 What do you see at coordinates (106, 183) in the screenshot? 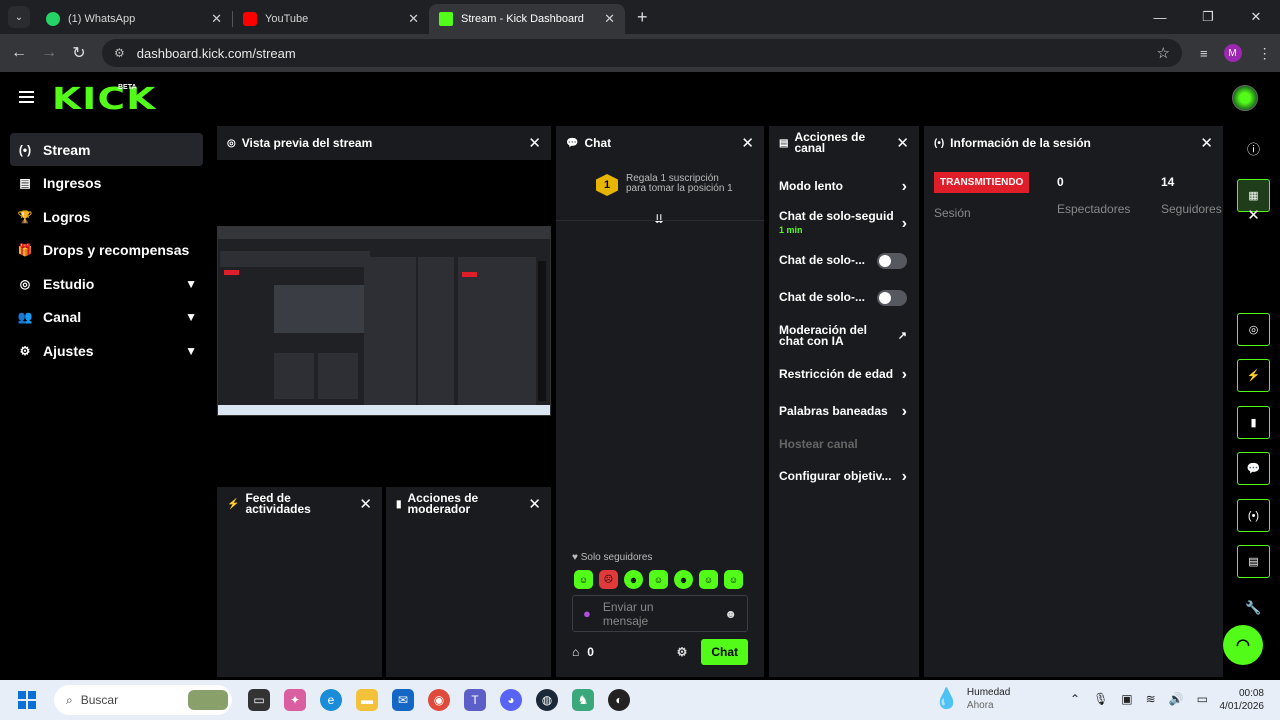
I see `sidebar-item-ingresos: ▤ Ingresos` at bounding box center [106, 183].